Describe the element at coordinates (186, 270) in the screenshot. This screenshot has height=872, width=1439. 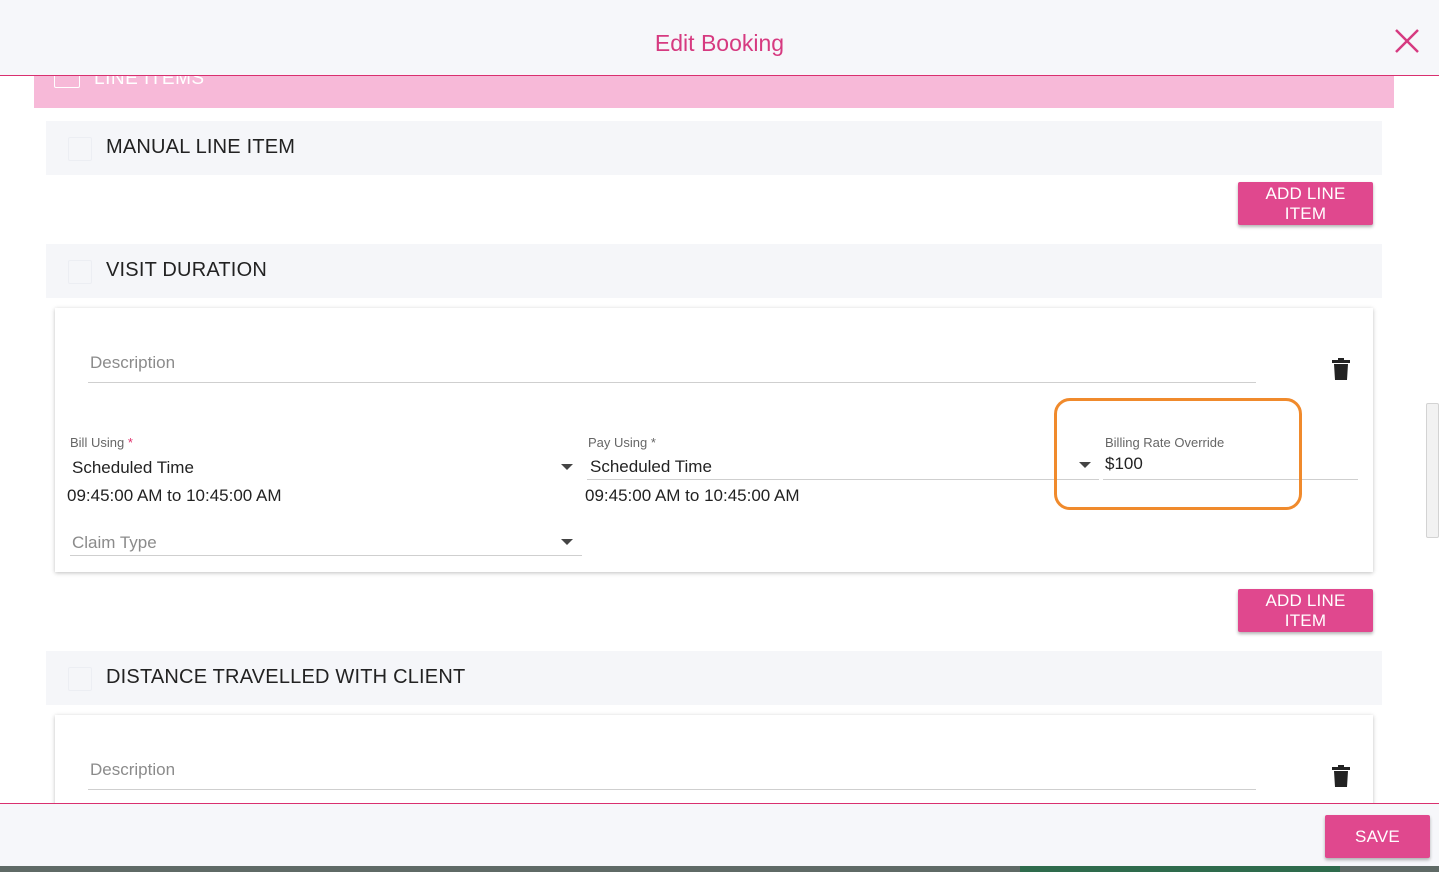
I see `visit-duration-label: VISIT DURATION` at that location.